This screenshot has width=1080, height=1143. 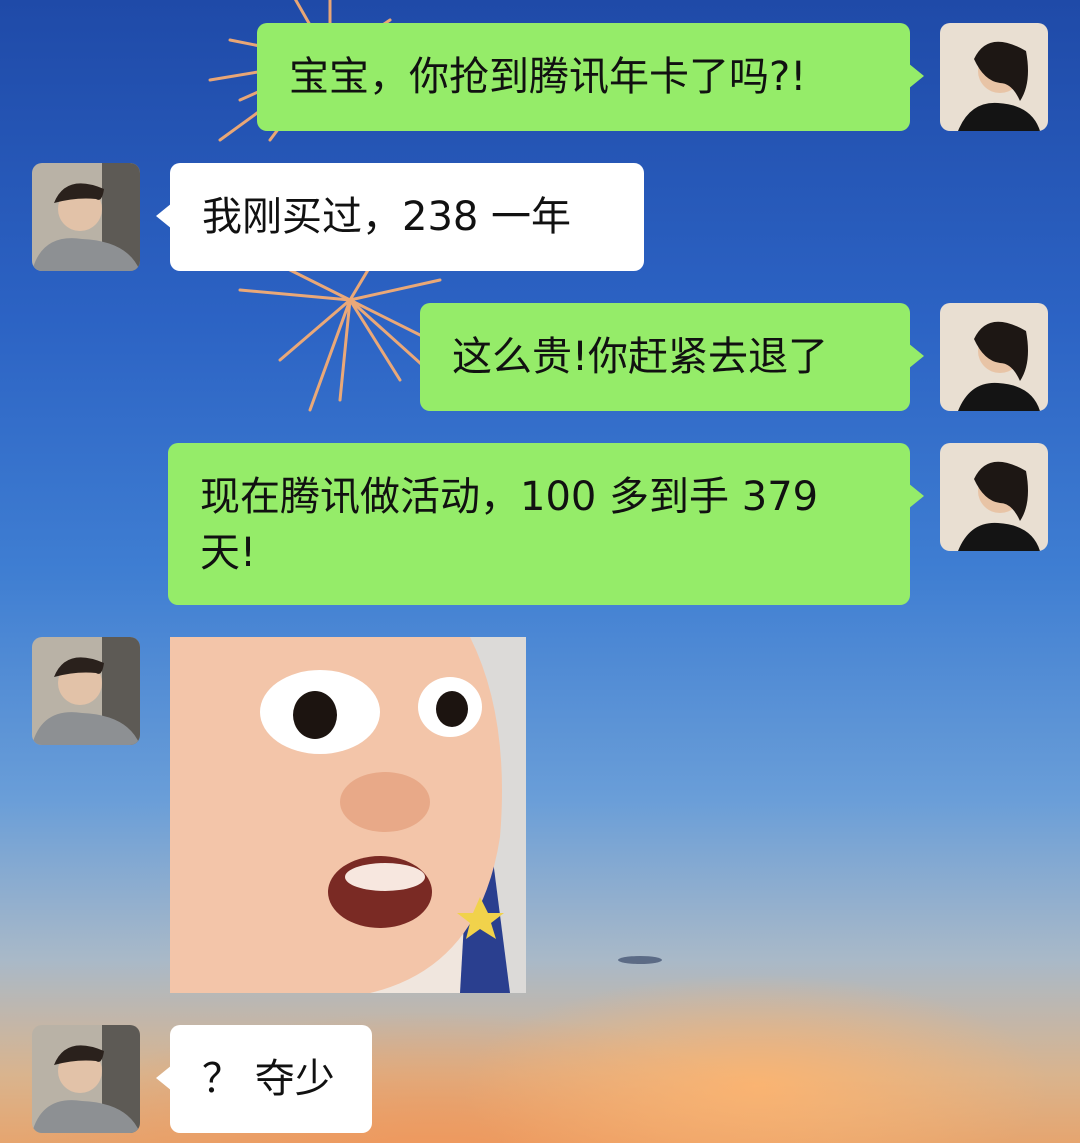 I want to click on message-text: 这么贵!你赶紧去退了, so click(x=640, y=357).